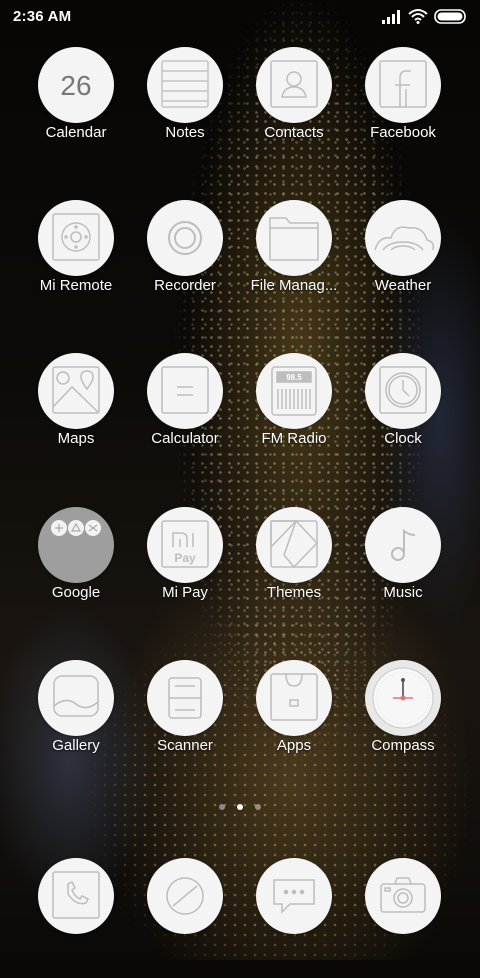 Image resolution: width=480 pixels, height=978 pixels. I want to click on radio-frequency-text: 98.5, so click(294, 377).